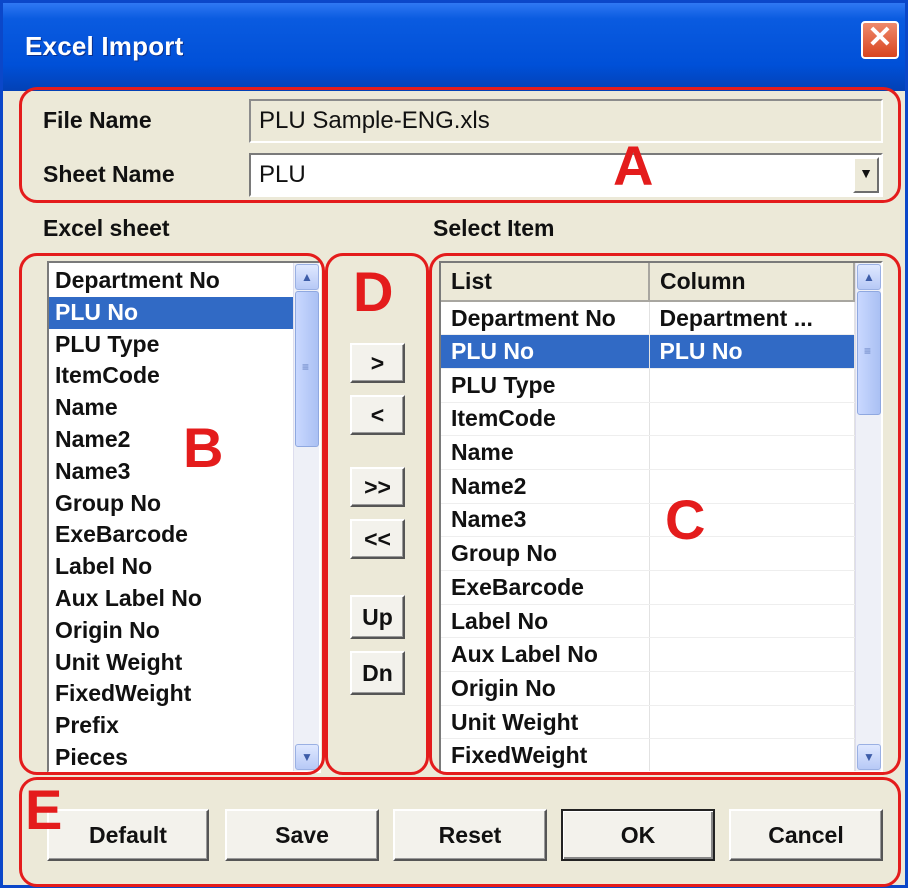 This screenshot has height=888, width=908. I want to click on excel-sheet-label: Excel sheet, so click(106, 228).